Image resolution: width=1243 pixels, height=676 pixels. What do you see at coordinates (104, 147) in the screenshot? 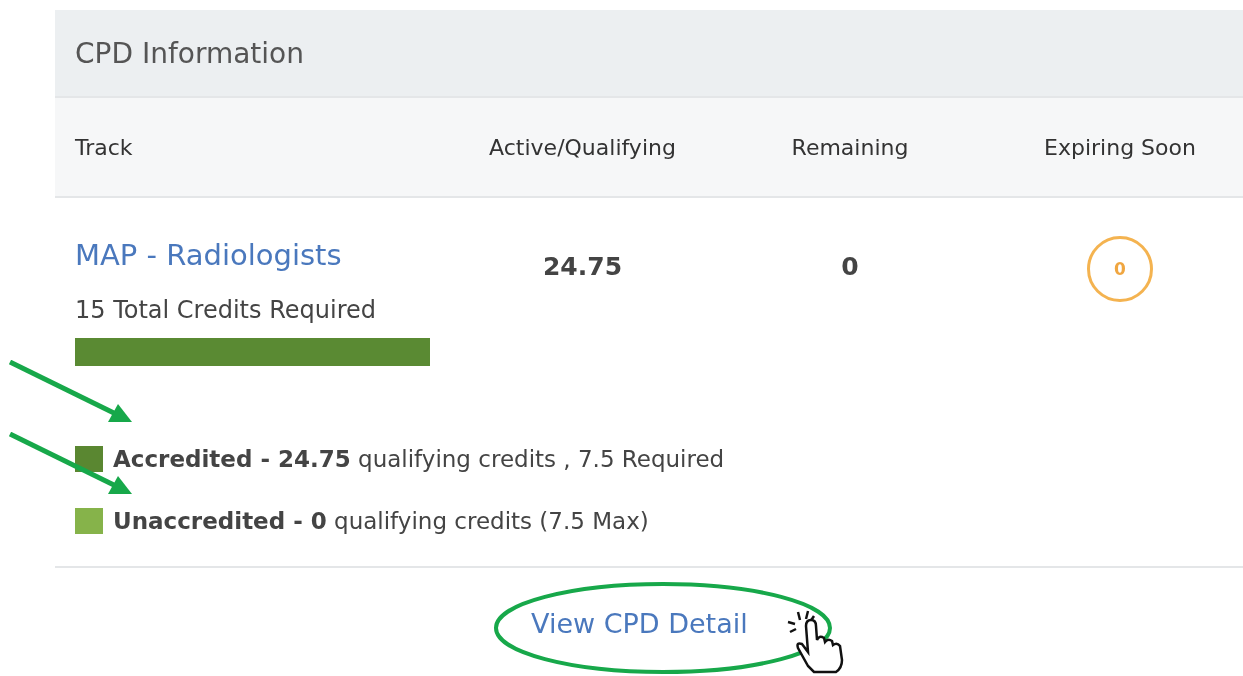
I see `column-header: Track` at bounding box center [104, 147].